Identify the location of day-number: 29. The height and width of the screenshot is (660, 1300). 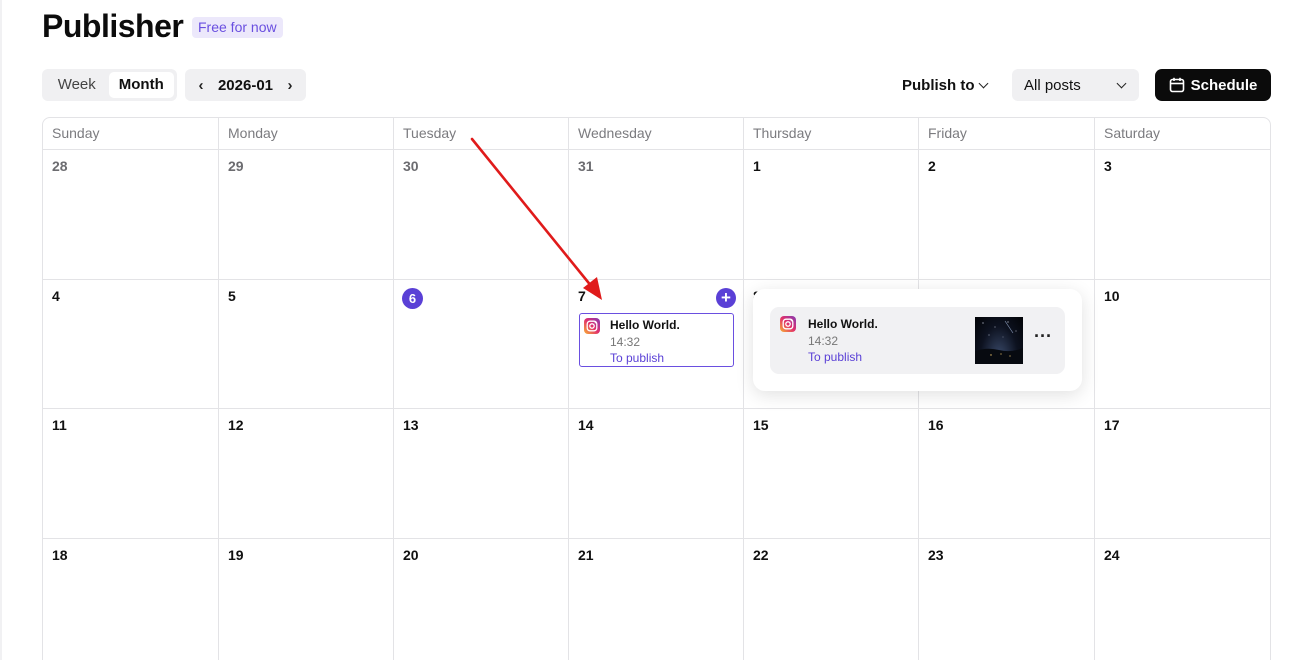
(236, 166).